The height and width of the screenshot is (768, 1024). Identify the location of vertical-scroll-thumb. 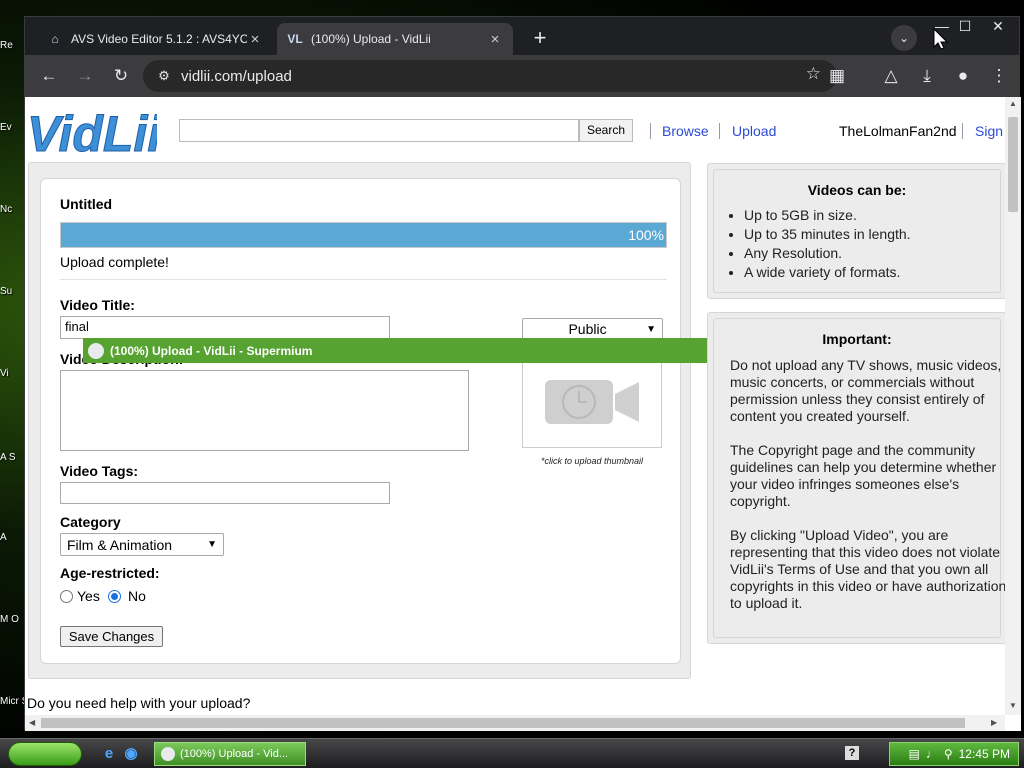
(1013, 164).